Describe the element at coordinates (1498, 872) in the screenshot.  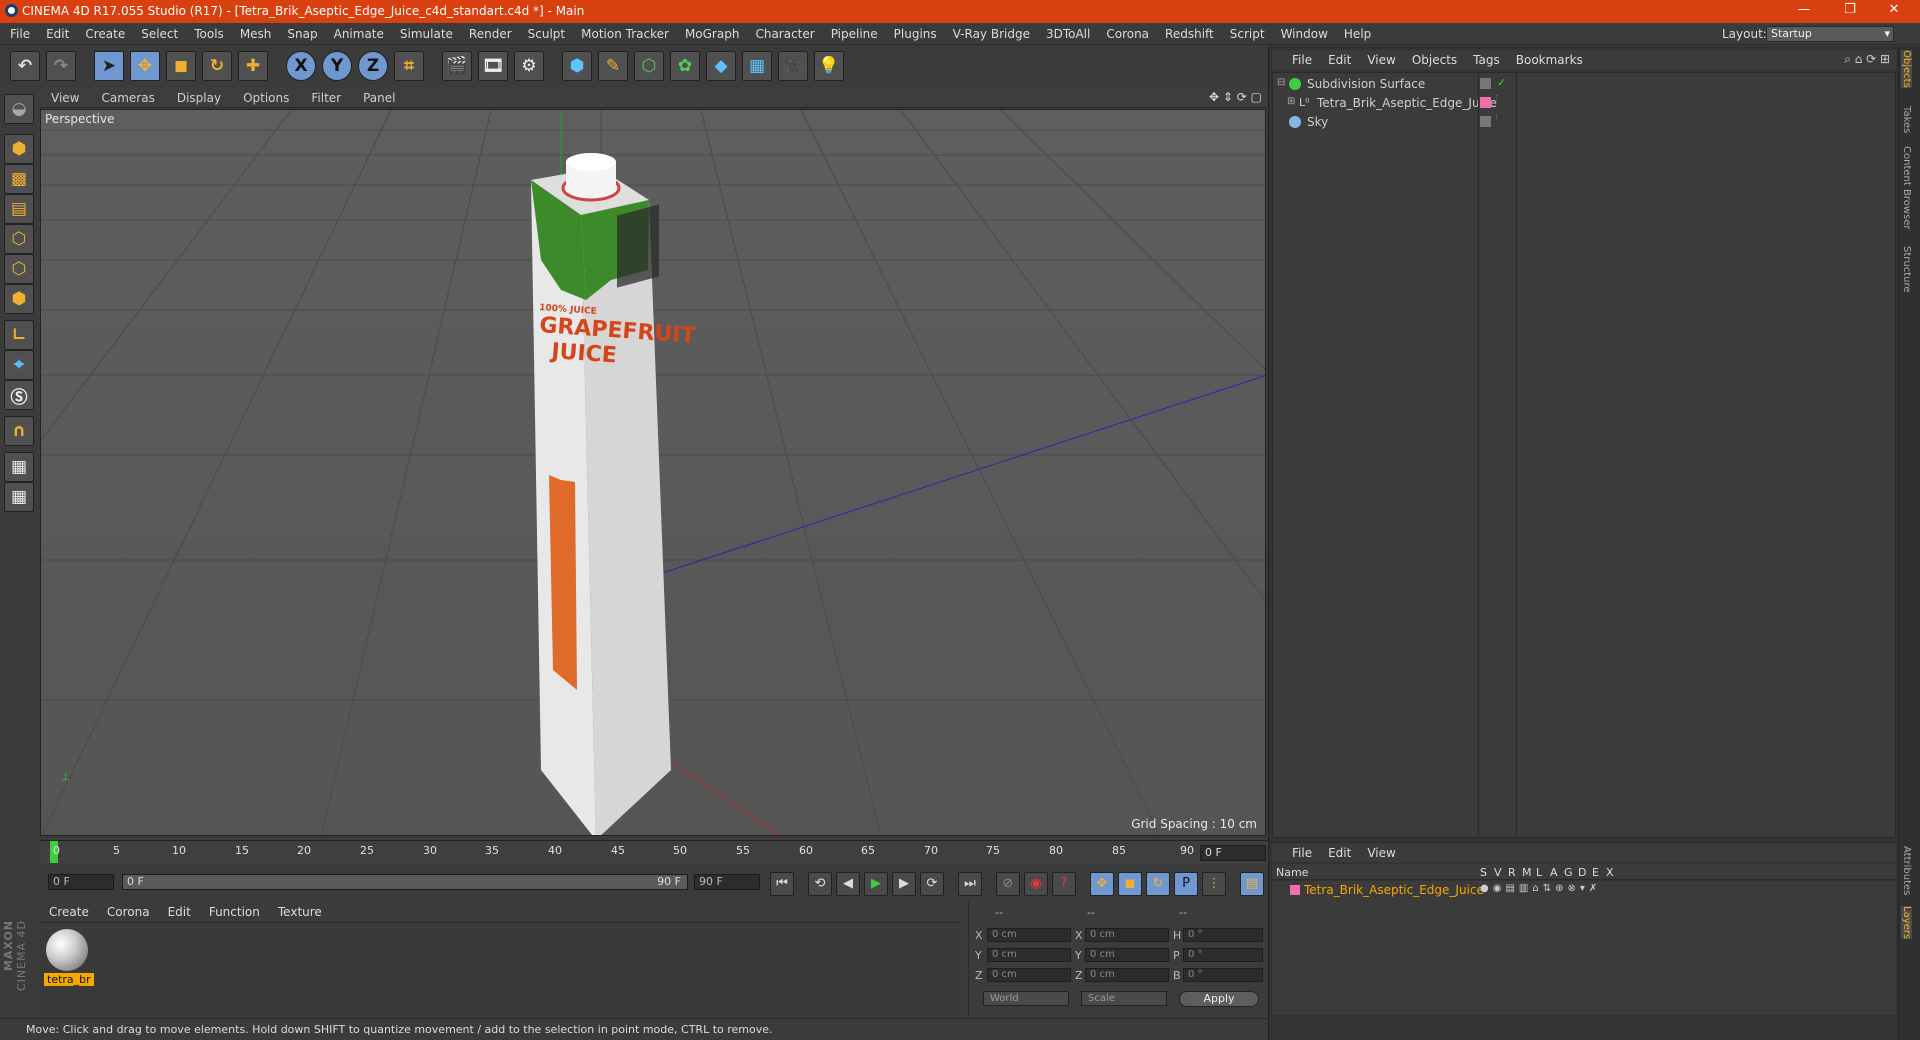
I see `layer-col-v: V` at that location.